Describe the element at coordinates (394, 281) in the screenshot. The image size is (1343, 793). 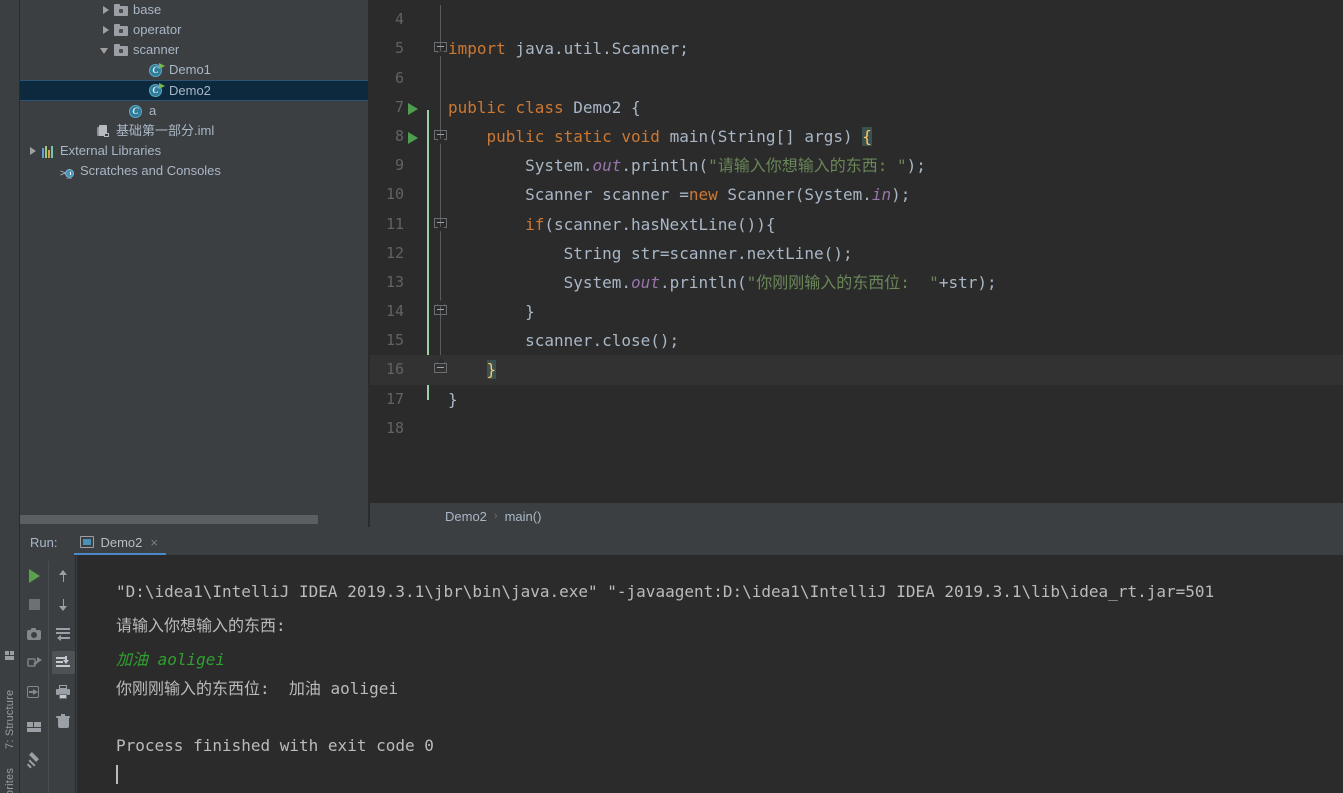
I see `line-number: 13` at that location.